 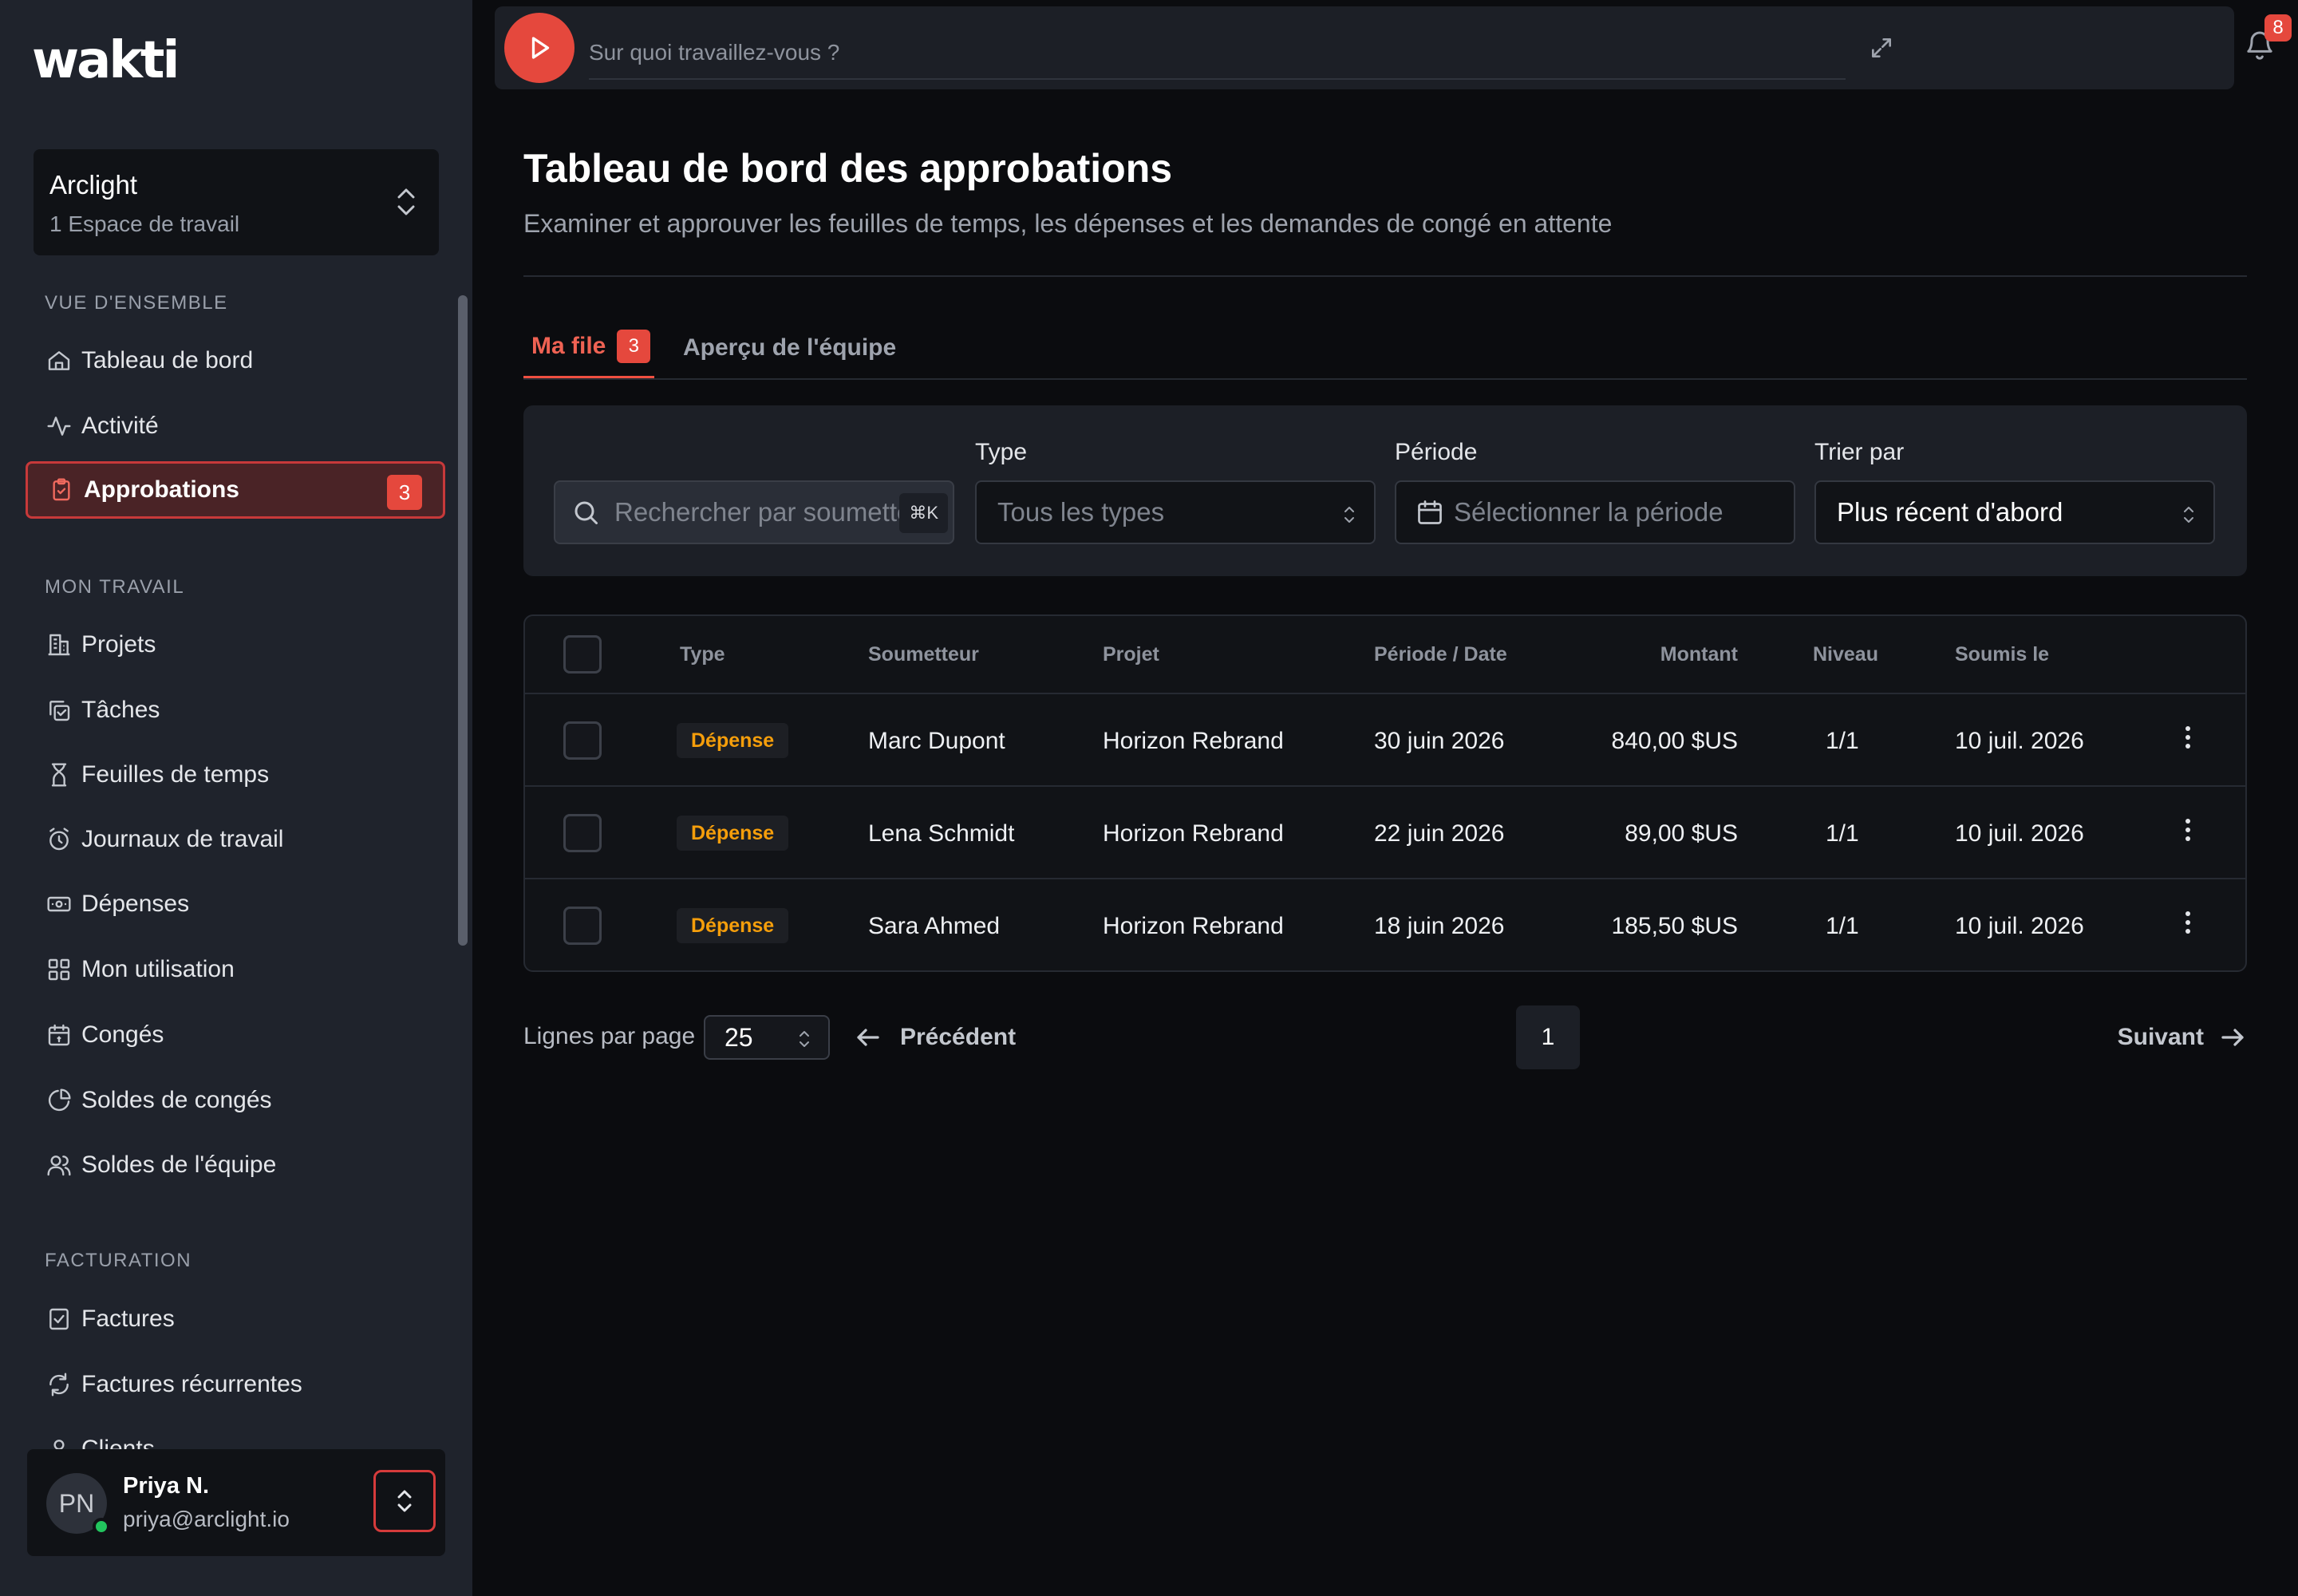 I want to click on project-cell: Horizon Rebrand, so click(x=1194, y=833).